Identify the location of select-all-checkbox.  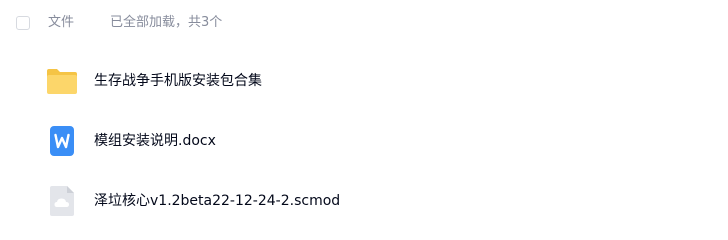
(23, 23).